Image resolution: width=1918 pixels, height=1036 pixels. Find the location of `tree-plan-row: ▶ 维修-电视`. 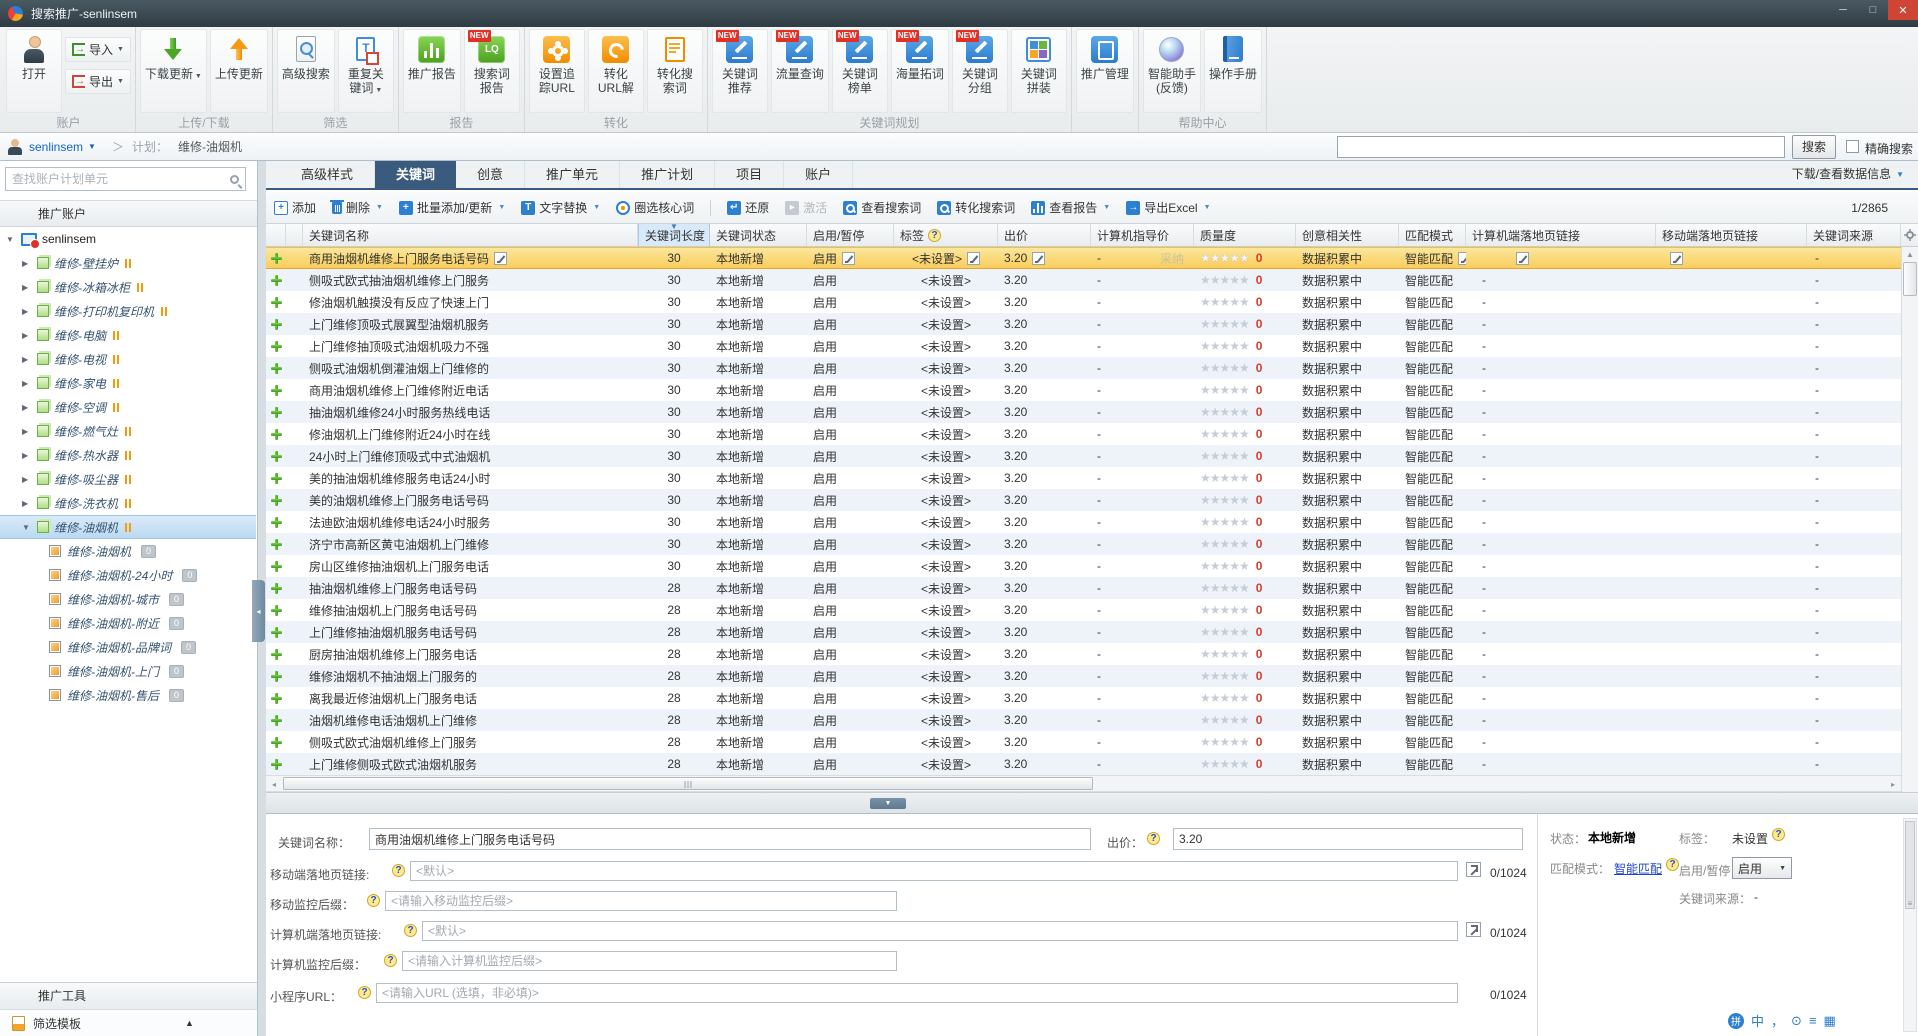

tree-plan-row: ▶ 维修-电视 is located at coordinates (128, 359).